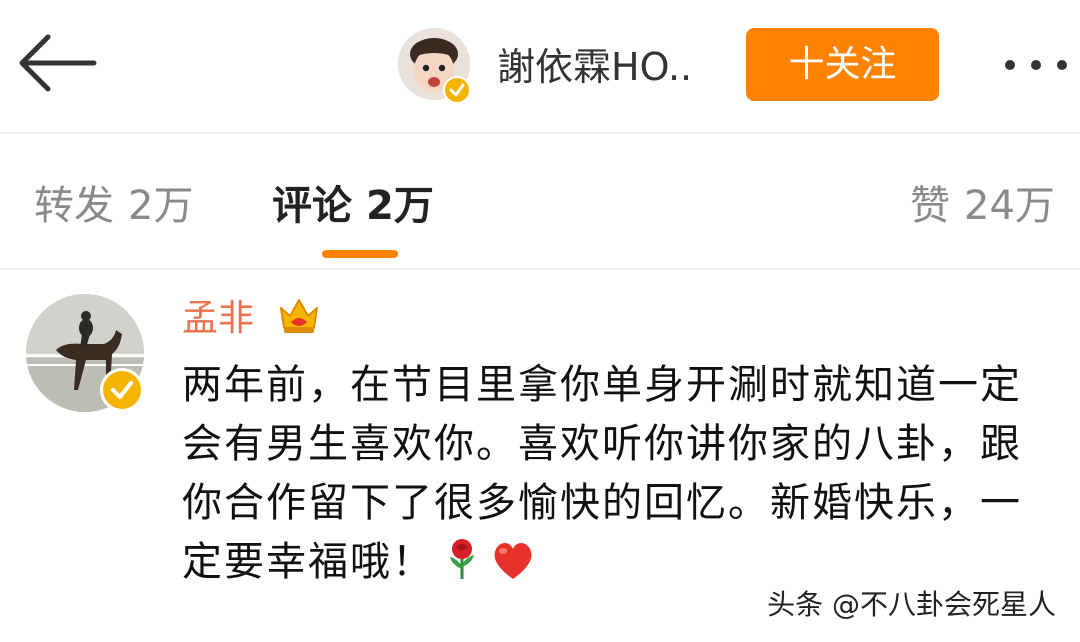 Image resolution: width=1080 pixels, height=642 pixels. Describe the element at coordinates (594, 67) in the screenshot. I see `user-name: 謝依霖HO..` at that location.